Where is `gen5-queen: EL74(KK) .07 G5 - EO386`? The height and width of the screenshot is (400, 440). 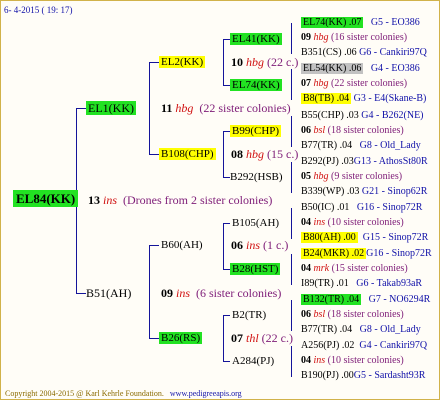 gen5-queen: EL74(KK) .07 G5 - EO386 is located at coordinates (360, 22).